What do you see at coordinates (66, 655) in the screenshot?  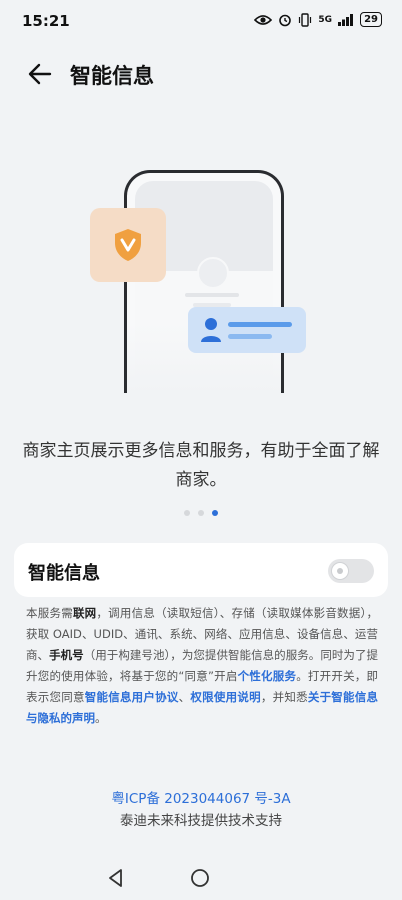 I see `legal-bold: 手机号` at bounding box center [66, 655].